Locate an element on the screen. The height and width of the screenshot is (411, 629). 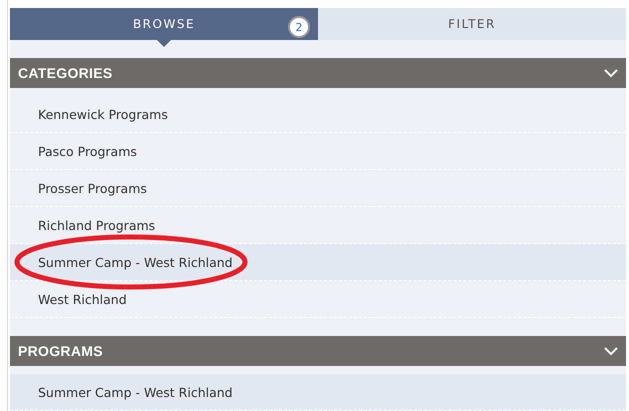
category-item: West Richland is located at coordinates (318, 299).